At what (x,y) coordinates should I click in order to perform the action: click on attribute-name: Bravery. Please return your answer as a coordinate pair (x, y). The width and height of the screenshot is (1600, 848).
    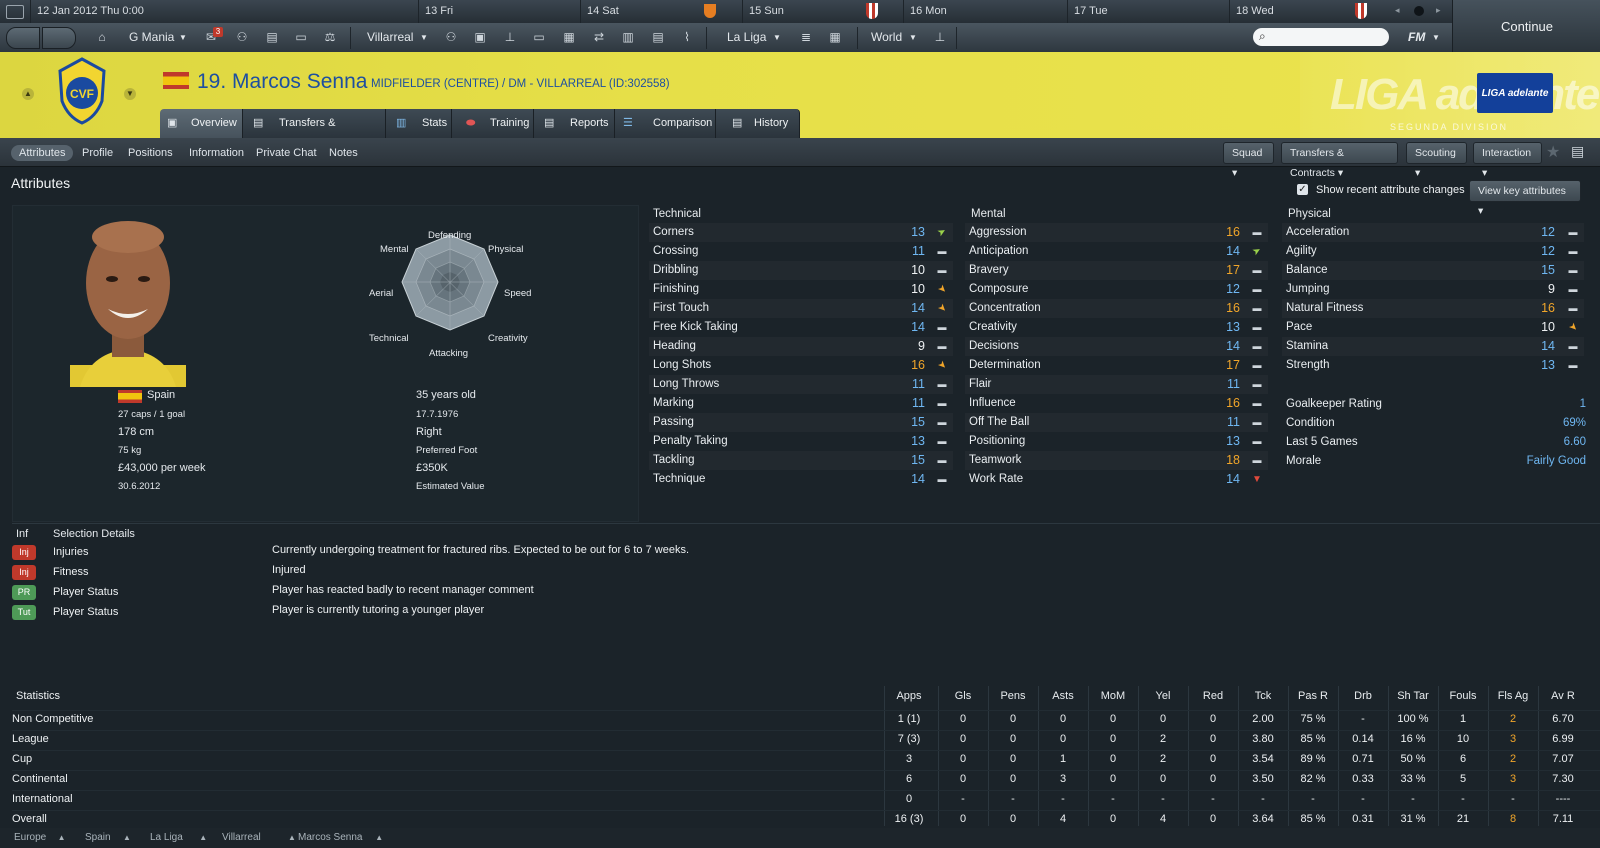
    Looking at the image, I should click on (989, 270).